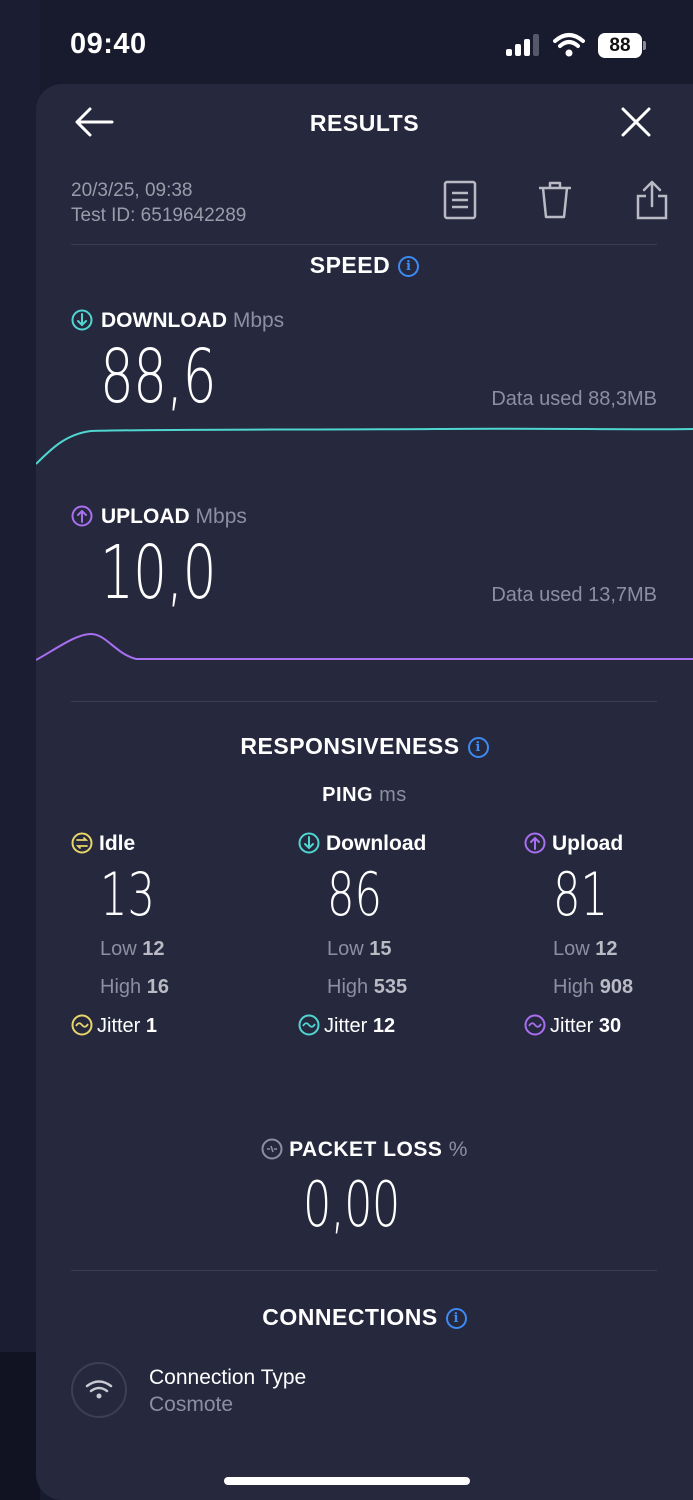  Describe the element at coordinates (620, 45) in the screenshot. I see `battery-indicator: 88` at that location.